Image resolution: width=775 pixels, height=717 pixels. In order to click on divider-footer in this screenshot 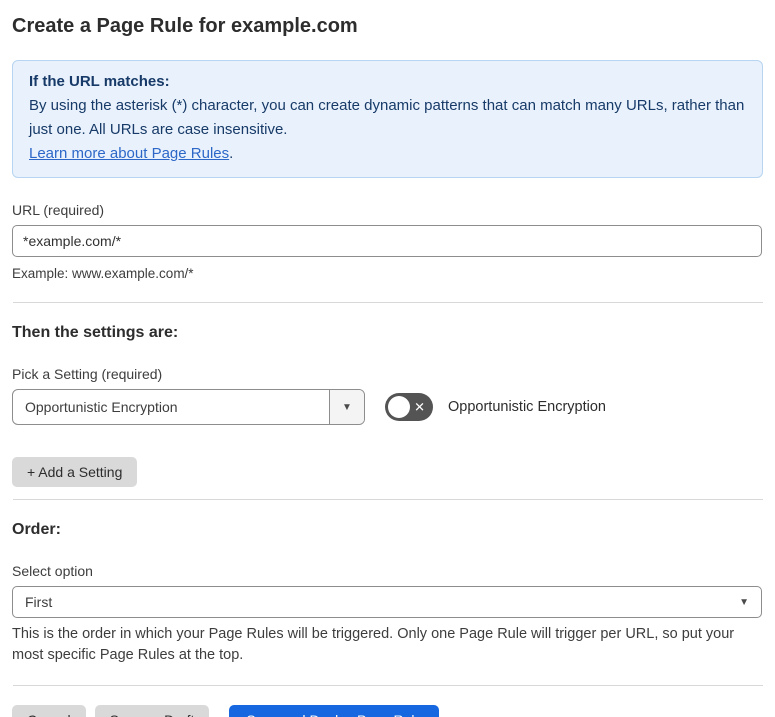, I will do `click(387, 685)`.